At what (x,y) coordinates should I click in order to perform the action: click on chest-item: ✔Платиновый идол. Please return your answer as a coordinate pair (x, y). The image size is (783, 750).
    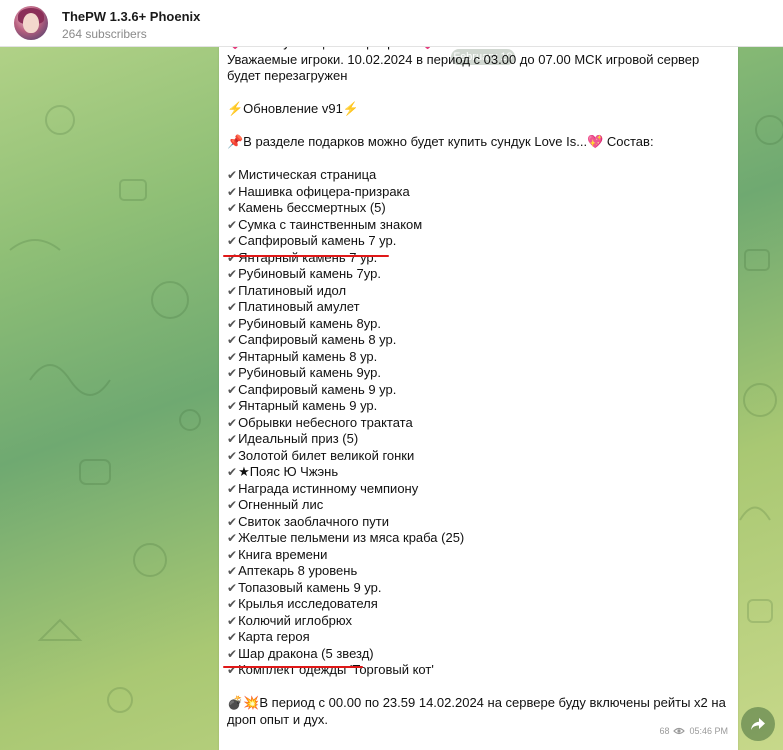
    Looking at the image, I should click on (477, 291).